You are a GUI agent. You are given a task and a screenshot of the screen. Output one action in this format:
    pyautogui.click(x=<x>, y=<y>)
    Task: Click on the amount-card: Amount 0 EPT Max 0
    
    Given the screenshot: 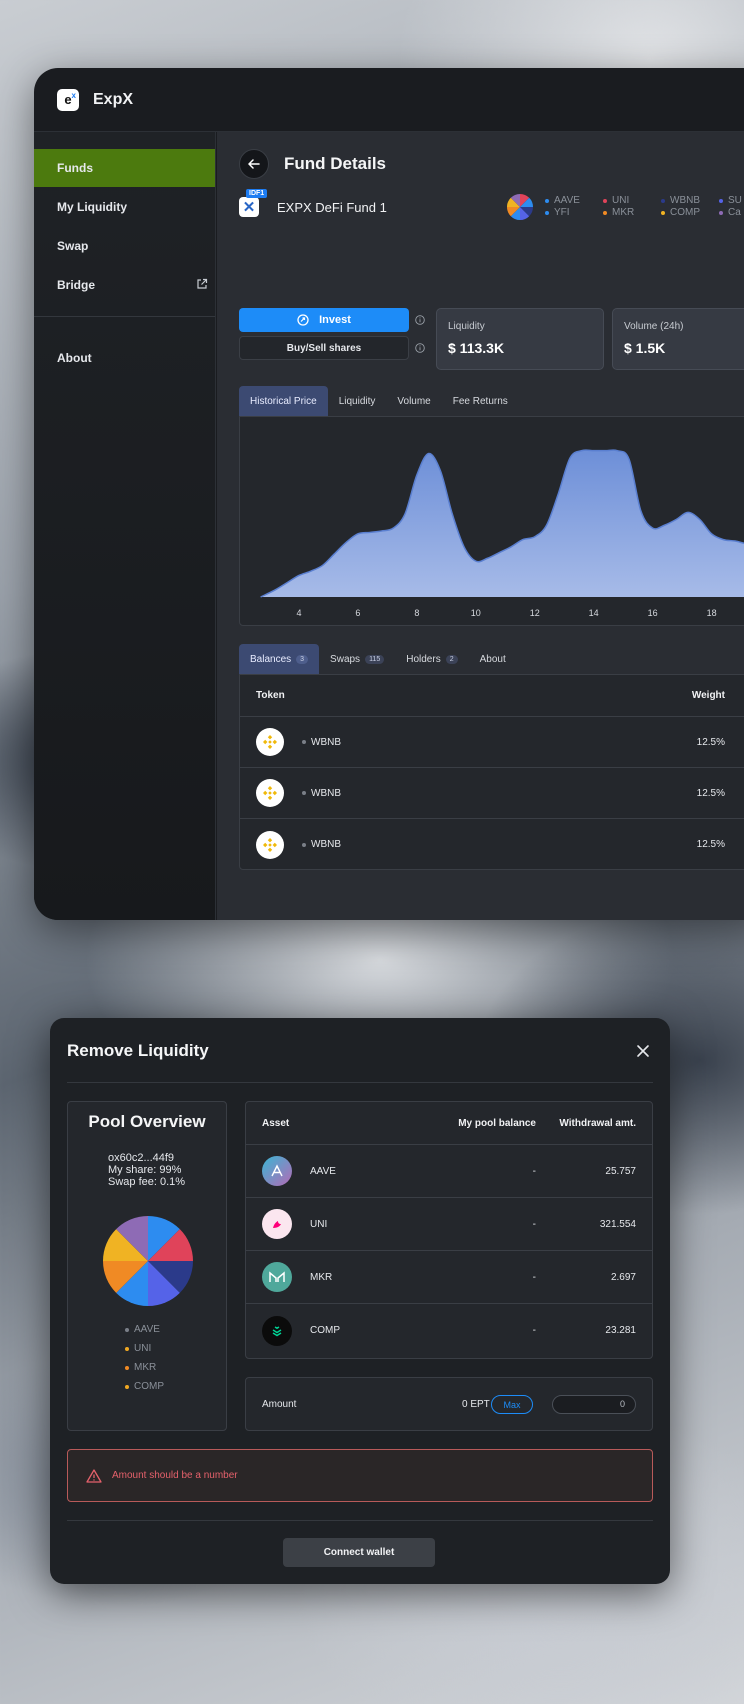 What is the action you would take?
    pyautogui.click(x=449, y=1404)
    